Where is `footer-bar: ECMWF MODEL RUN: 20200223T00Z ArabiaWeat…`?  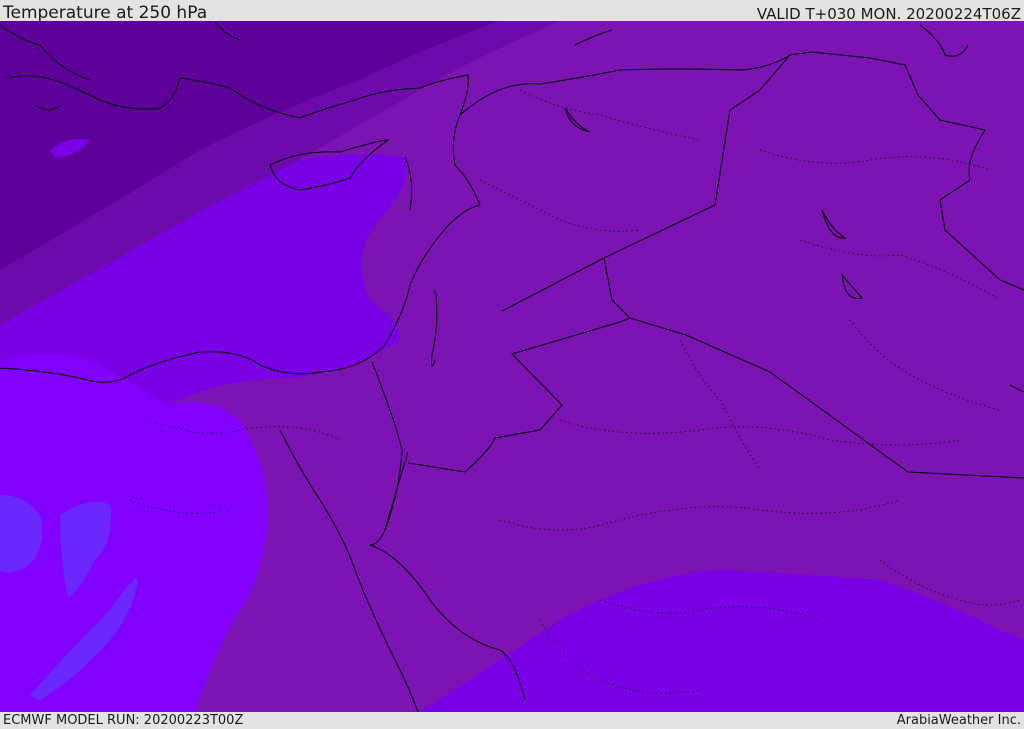 footer-bar: ECMWF MODEL RUN: 20200223T00Z ArabiaWeat… is located at coordinates (512, 720).